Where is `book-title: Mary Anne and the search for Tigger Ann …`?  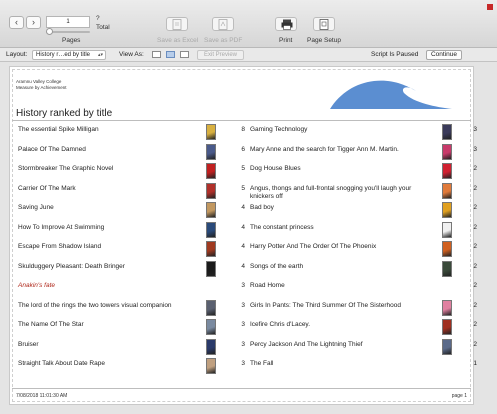
book-title: Mary Anne and the search for Tigger Ann … is located at coordinates (324, 149).